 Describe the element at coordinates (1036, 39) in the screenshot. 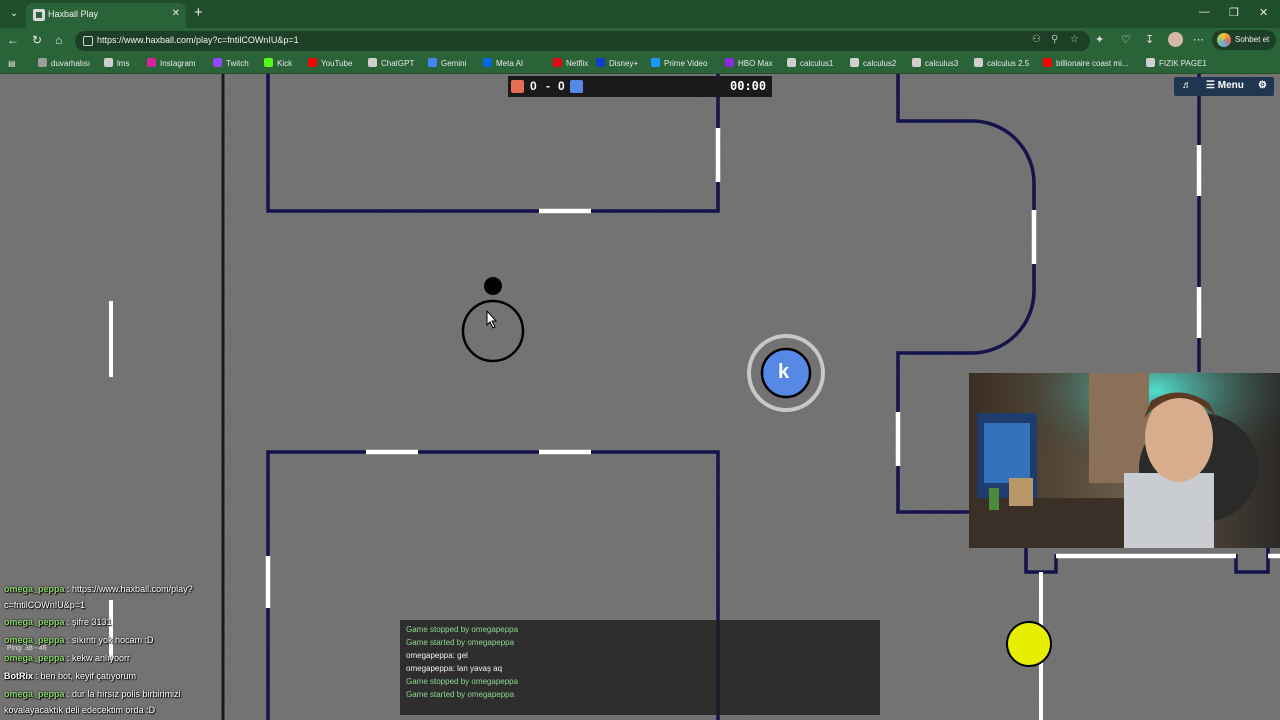

I see `translate-icon: ⚇` at that location.